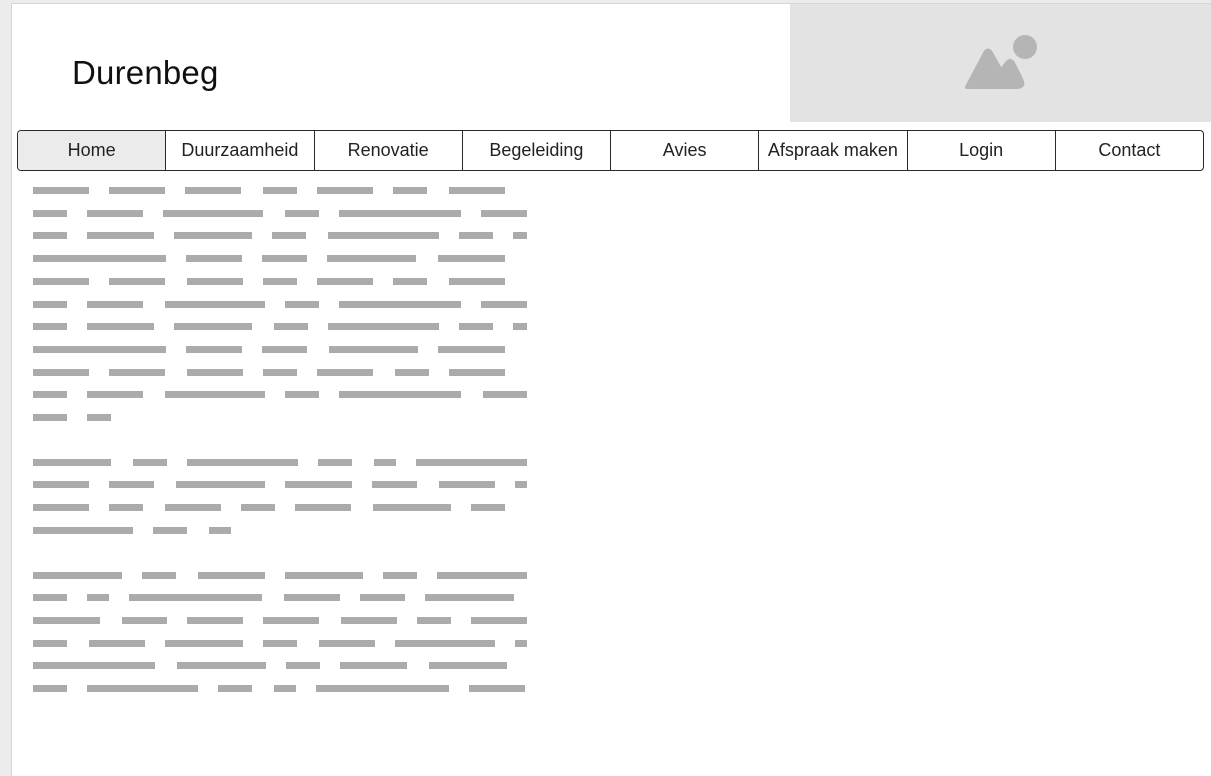 This screenshot has width=1211, height=776. Describe the element at coordinates (537, 150) in the screenshot. I see `nav-item-begeleiding: Begeleiding` at that location.